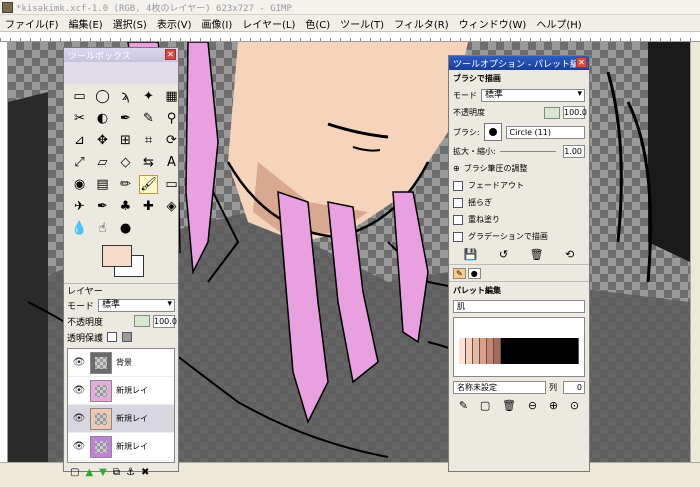 The image size is (700, 487). What do you see at coordinates (545, 132) in the screenshot?
I see `brush-name-field: Circle (11)` at bounding box center [545, 132].